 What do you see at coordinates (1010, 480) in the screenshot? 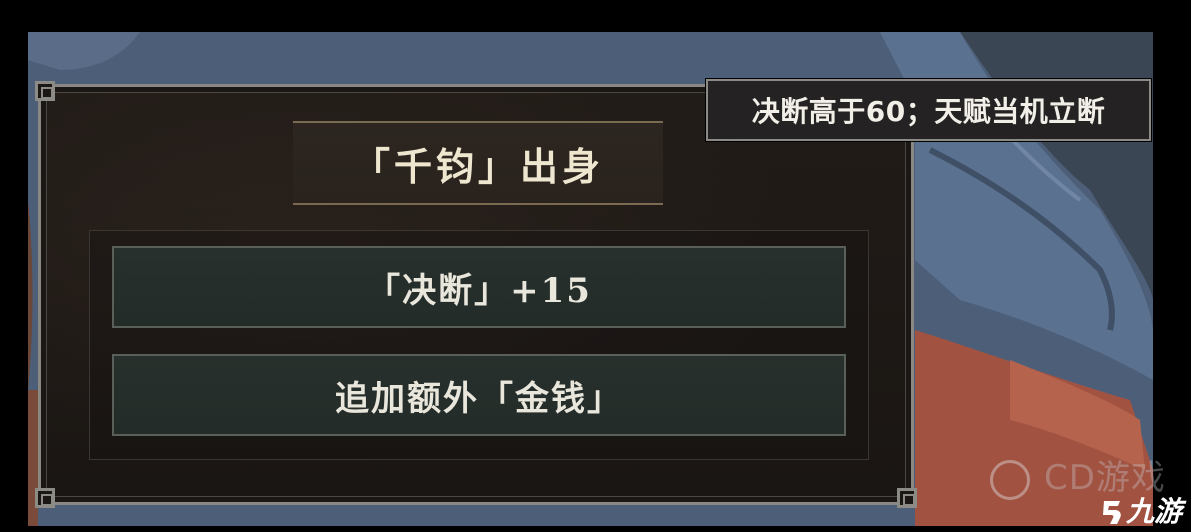
I see `cd-watermark-circle-icon` at bounding box center [1010, 480].